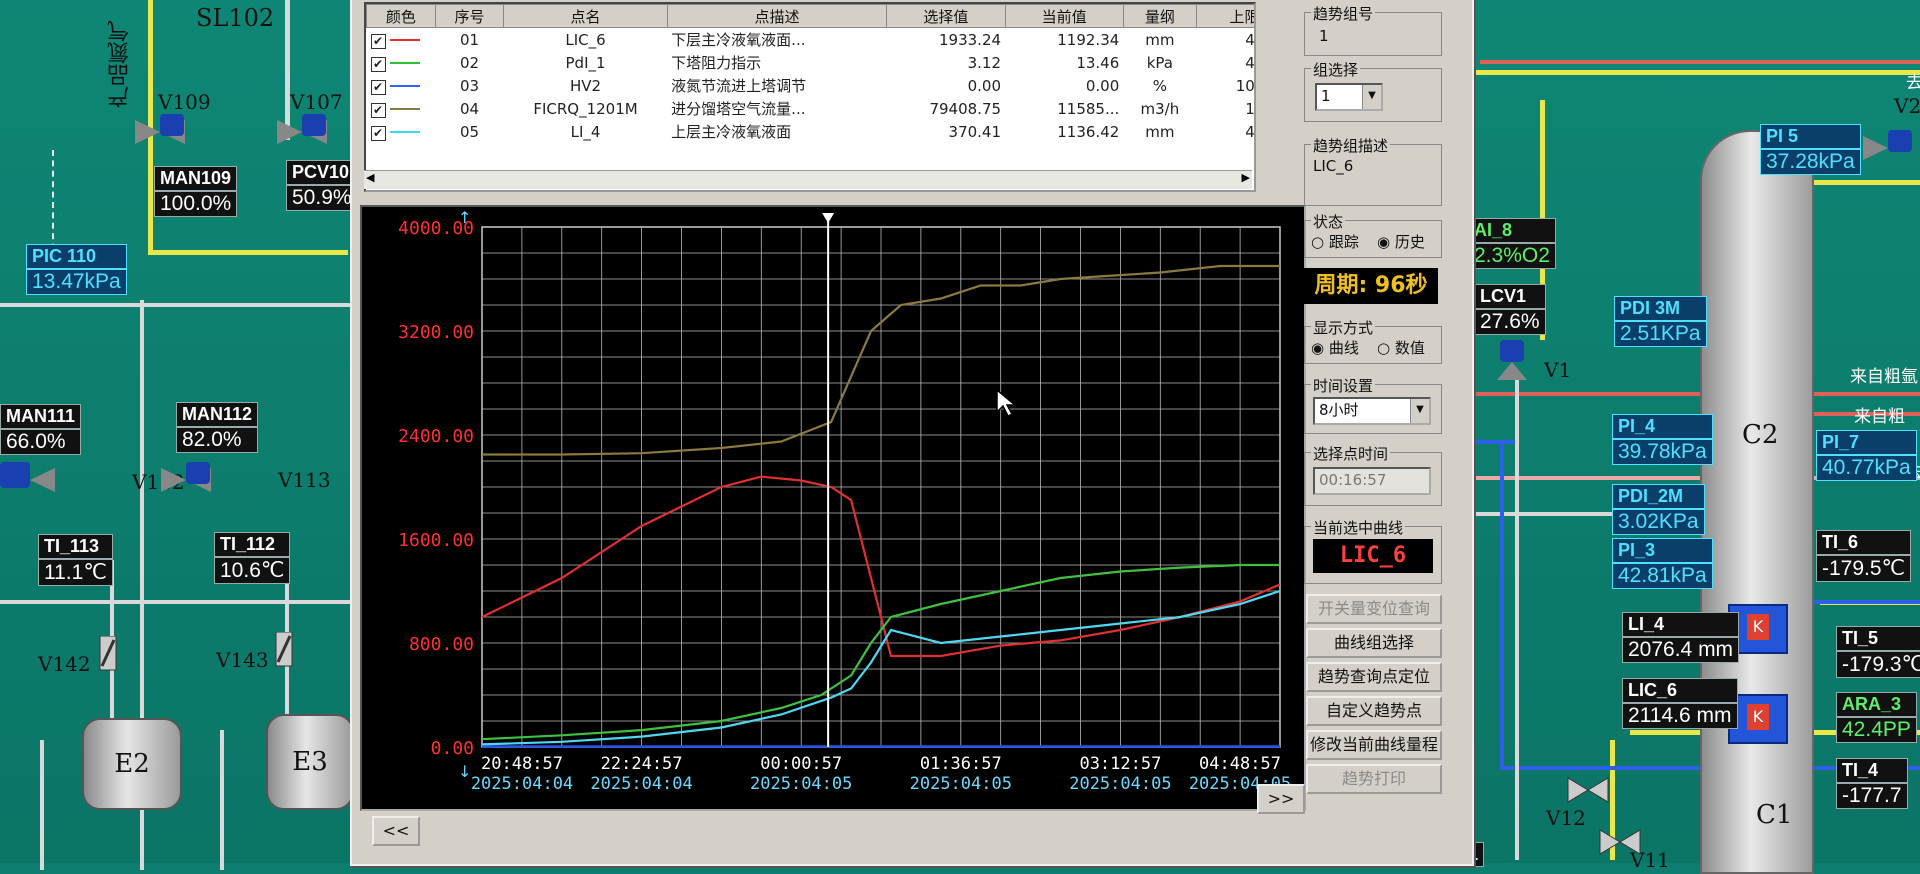 The height and width of the screenshot is (874, 1920). What do you see at coordinates (1335, 347) in the screenshot?
I see `display-curve-radio: ◉ 曲线` at bounding box center [1335, 347].